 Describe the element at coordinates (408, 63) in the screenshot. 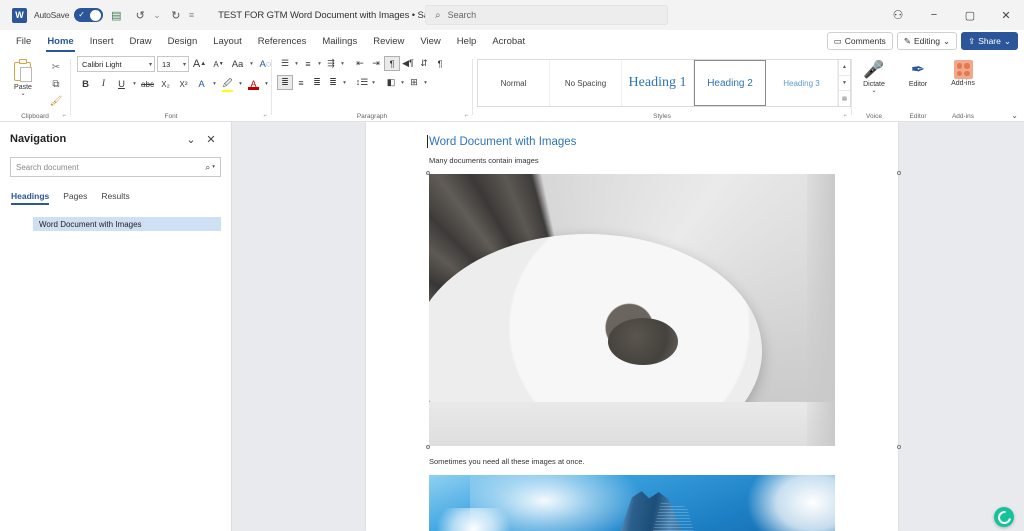

I see `right-to-left-icon: ◀¶` at that location.